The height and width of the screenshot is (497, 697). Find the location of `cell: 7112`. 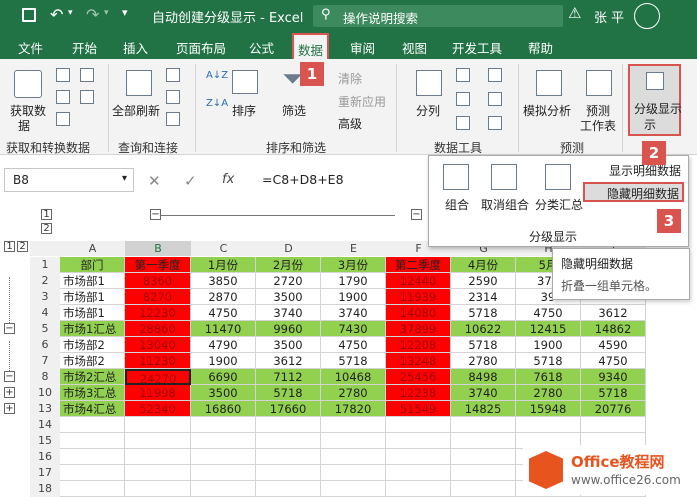

cell: 7112 is located at coordinates (288, 377).